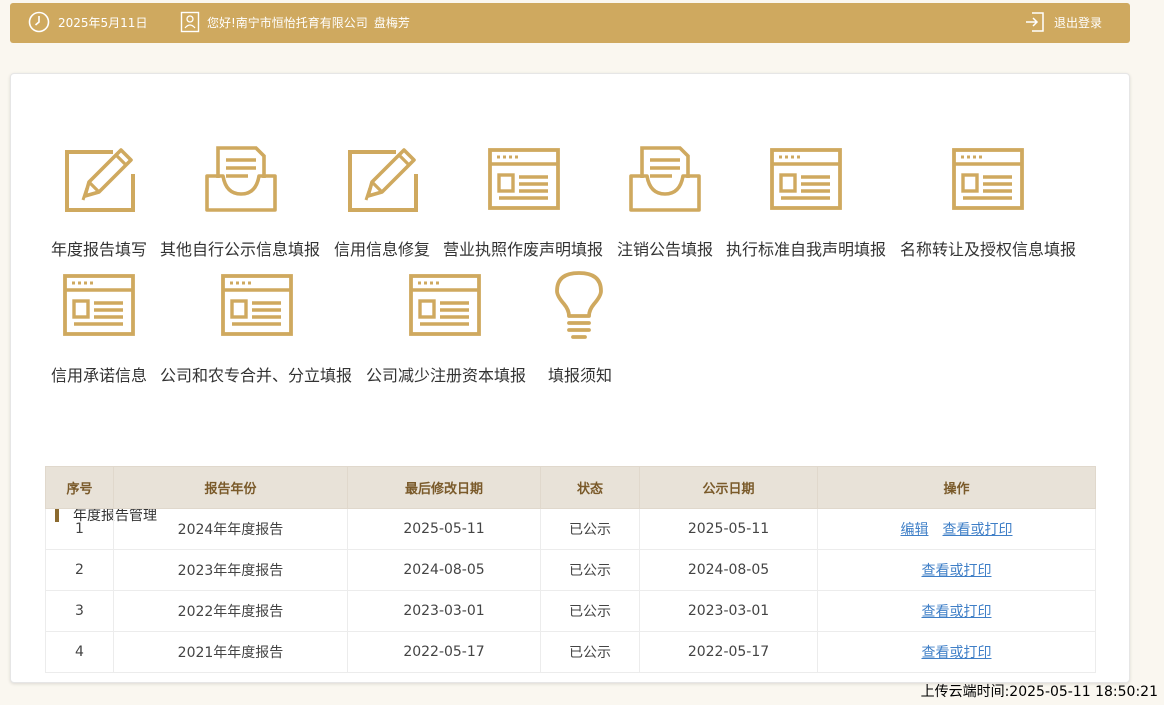 This screenshot has height=705, width=1164. What do you see at coordinates (103, 22) in the screenshot?
I see `date-text: 2025年5月11日` at bounding box center [103, 22].